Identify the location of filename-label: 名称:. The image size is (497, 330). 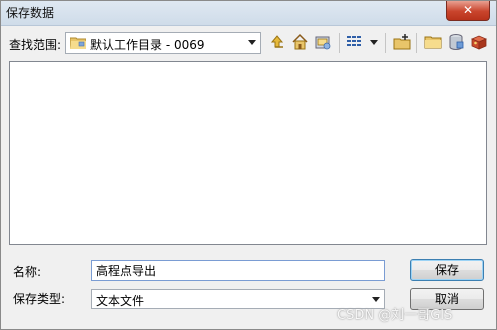
(27, 272).